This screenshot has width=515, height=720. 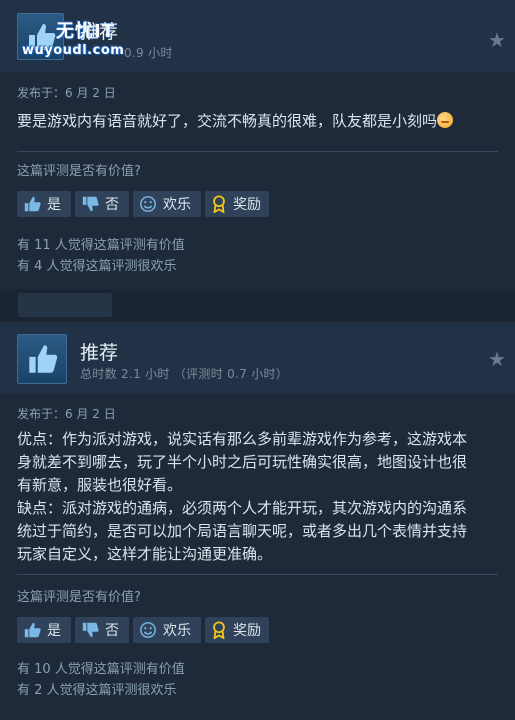 What do you see at coordinates (97, 690) in the screenshot?
I see `stats-funny: 有 2 人觉得这篇评测很欢乐` at bounding box center [97, 690].